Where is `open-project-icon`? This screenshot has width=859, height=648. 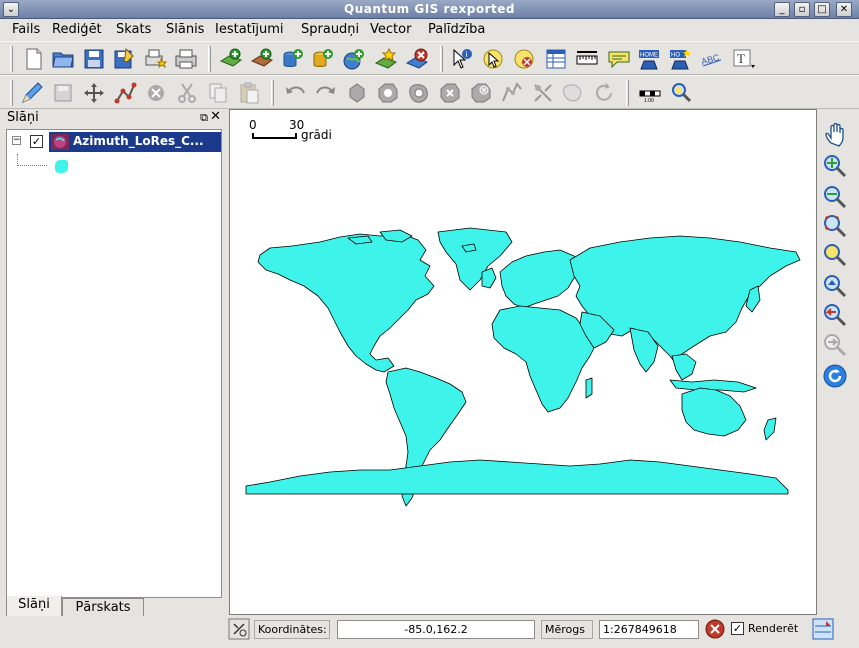
open-project-icon is located at coordinates (63, 59).